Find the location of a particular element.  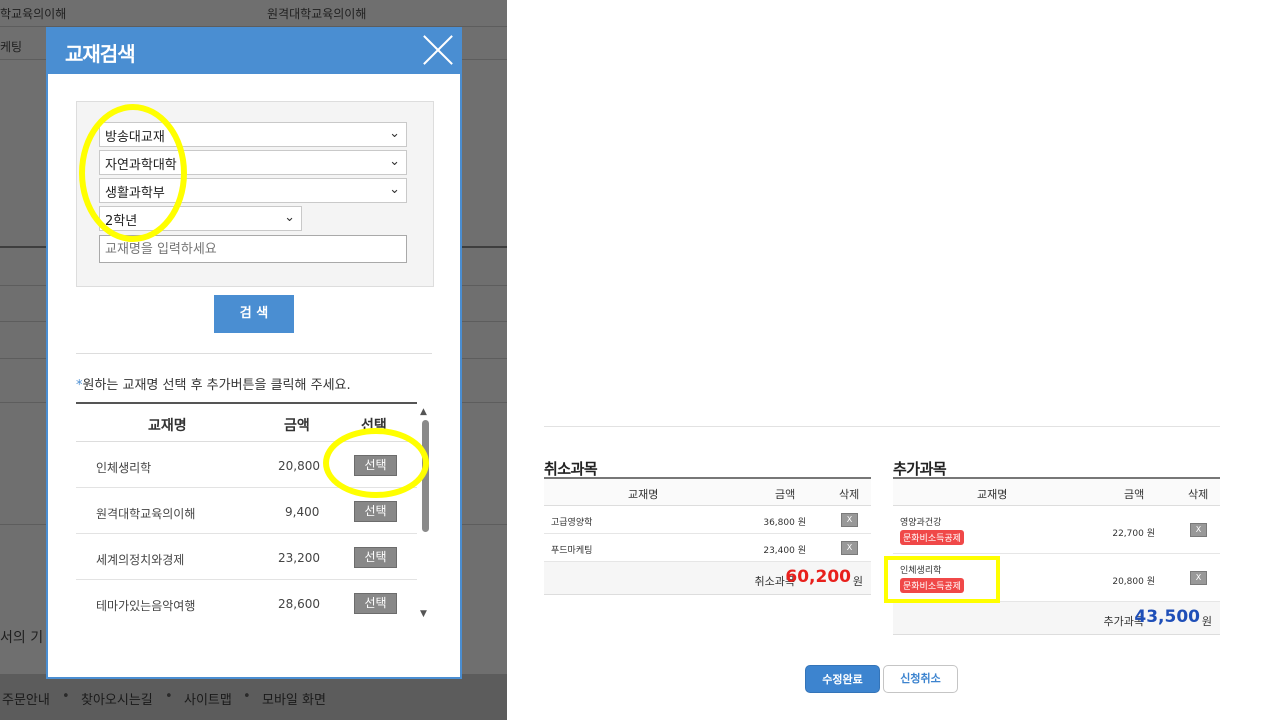

textbook-name: 원격대학교육의이해 is located at coordinates (146, 514).